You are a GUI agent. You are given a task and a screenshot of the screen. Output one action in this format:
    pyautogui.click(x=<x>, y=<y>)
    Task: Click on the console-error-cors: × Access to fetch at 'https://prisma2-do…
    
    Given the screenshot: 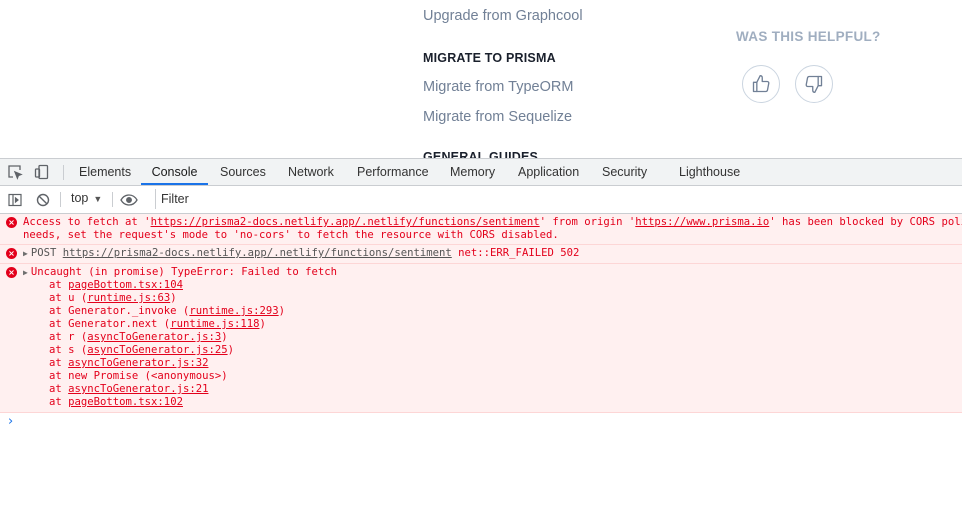 What is the action you would take?
    pyautogui.click(x=481, y=229)
    